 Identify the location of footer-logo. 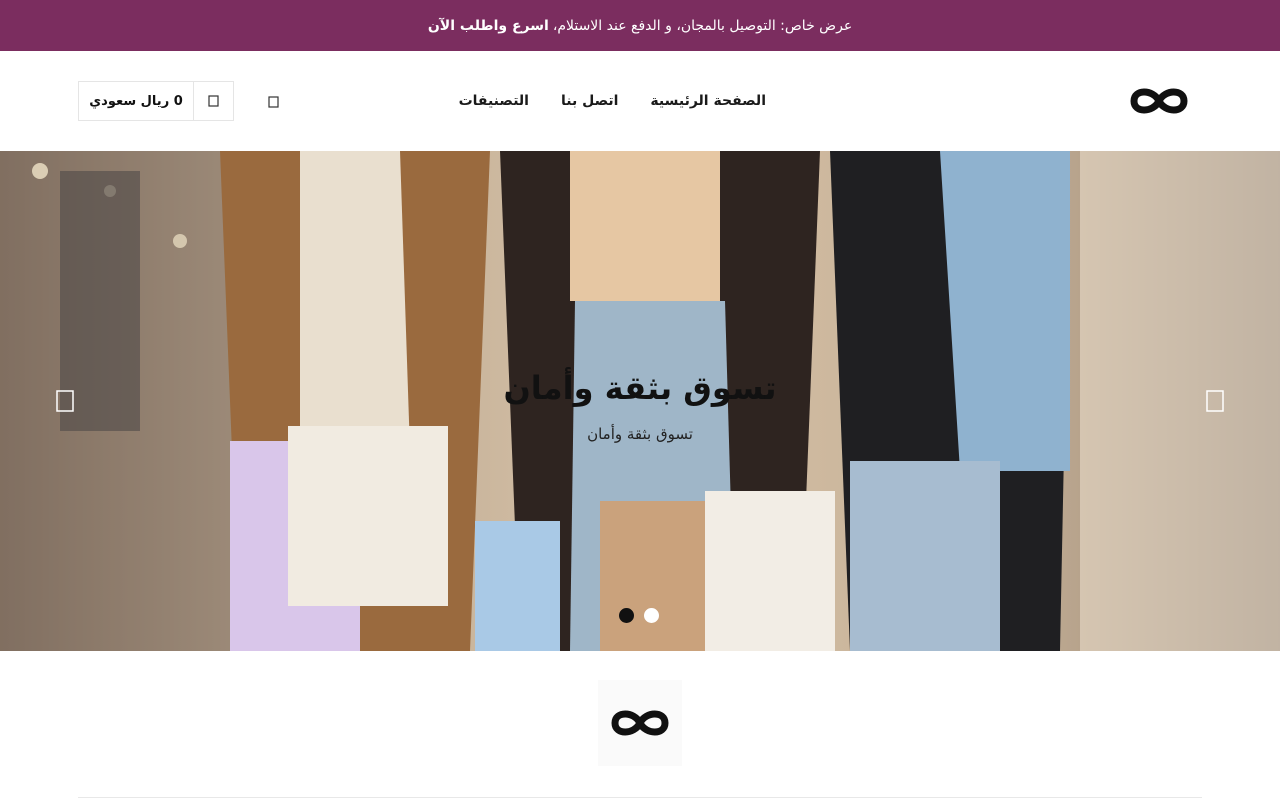
(640, 723).